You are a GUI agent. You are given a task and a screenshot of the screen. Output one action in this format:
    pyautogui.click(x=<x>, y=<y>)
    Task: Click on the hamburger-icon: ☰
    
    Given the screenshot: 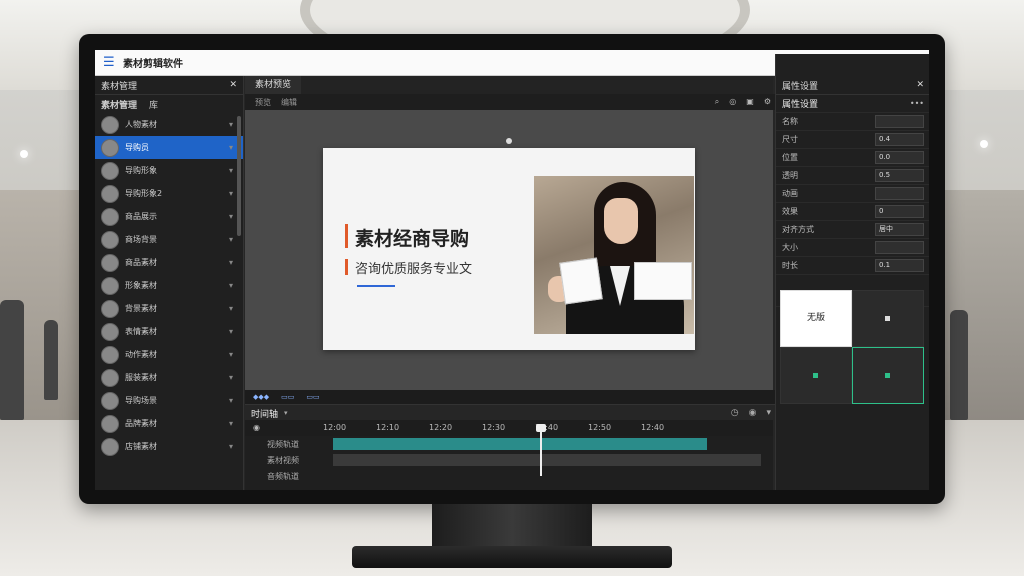 What is the action you would take?
    pyautogui.click(x=110, y=62)
    